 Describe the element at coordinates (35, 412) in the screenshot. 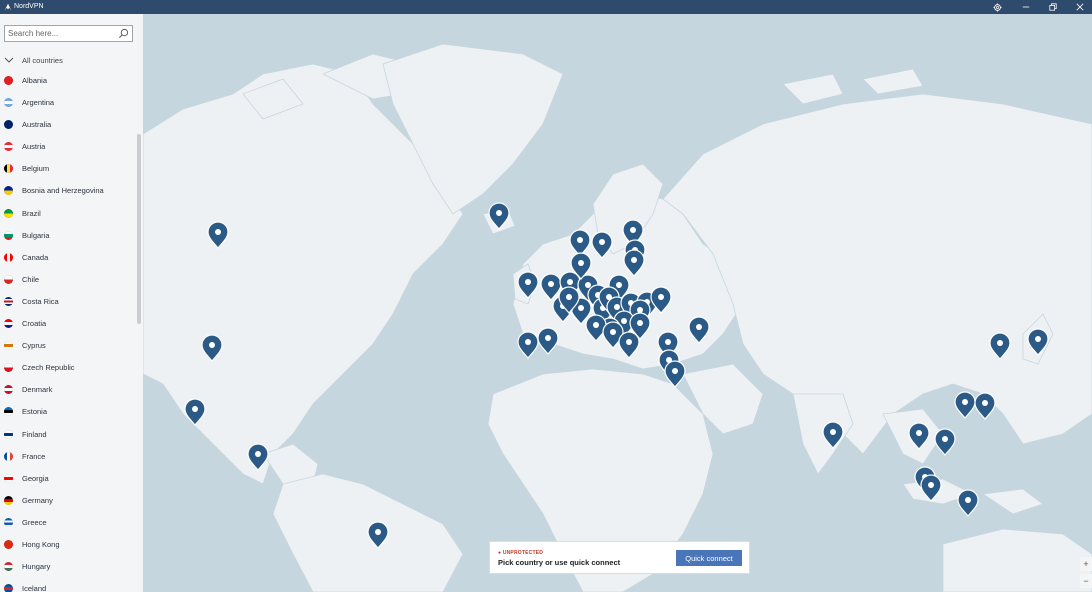

I see `country-name: Estonia` at that location.